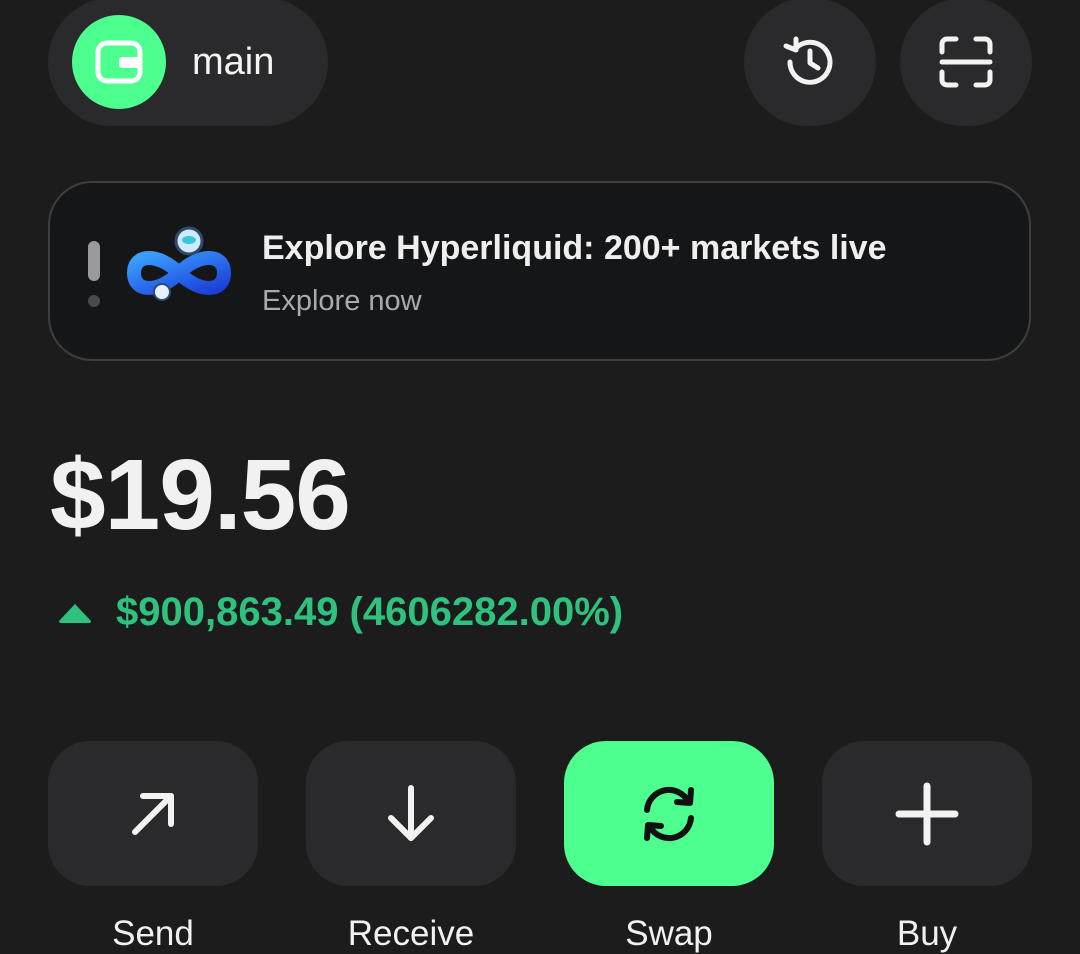  I want to click on arrow-up-right-icon, so click(153, 813).